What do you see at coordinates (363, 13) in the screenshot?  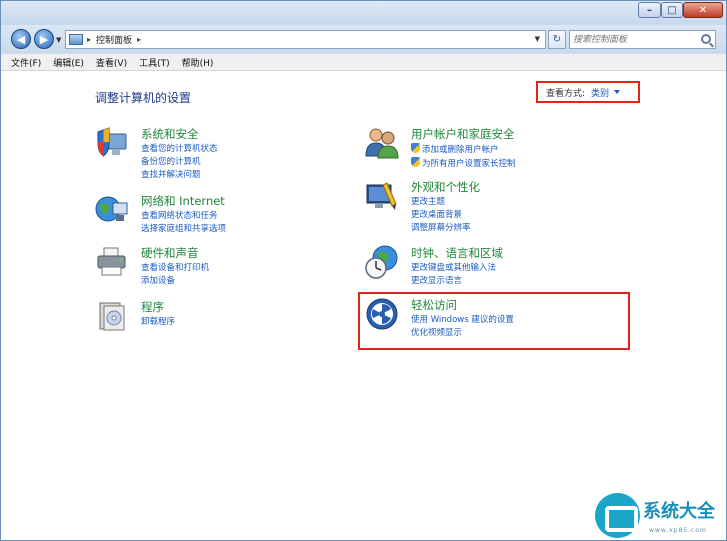 I see `title-bar: – □ ✕` at bounding box center [363, 13].